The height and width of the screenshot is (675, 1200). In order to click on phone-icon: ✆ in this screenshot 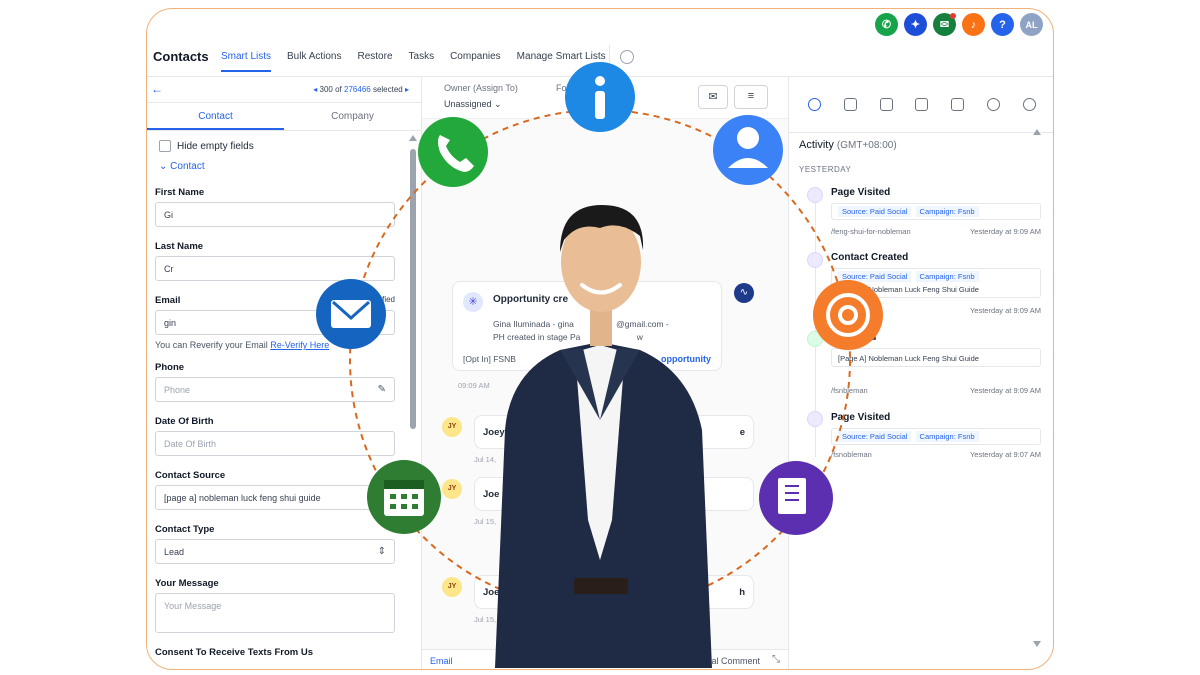, I will do `click(886, 24)`.